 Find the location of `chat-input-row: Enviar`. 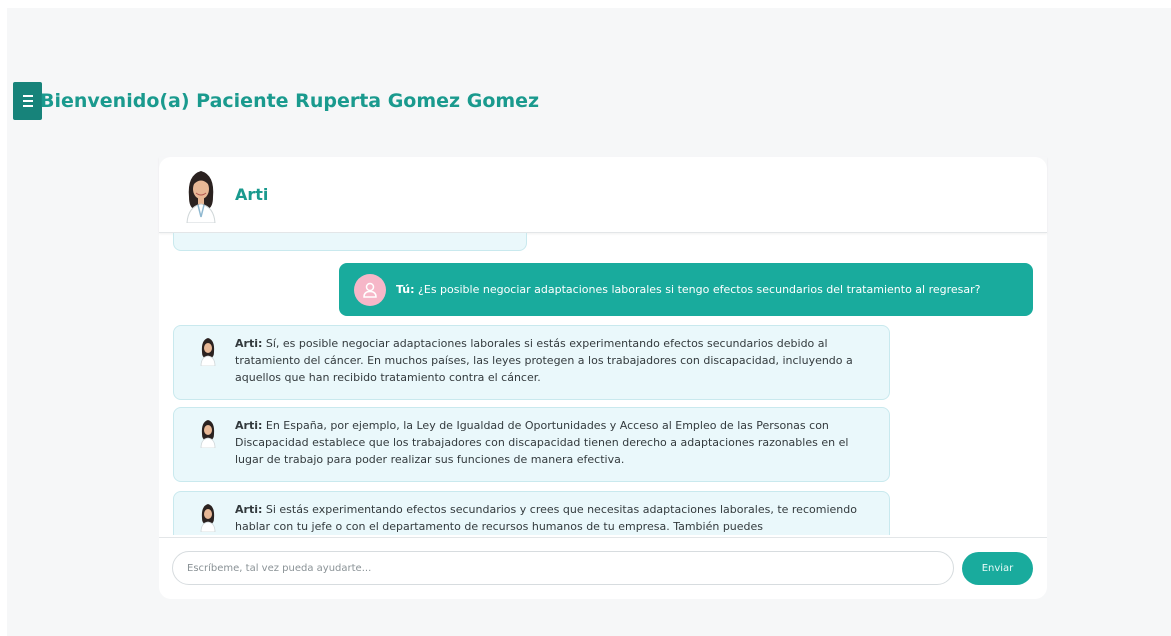

chat-input-row: Enviar is located at coordinates (603, 568).